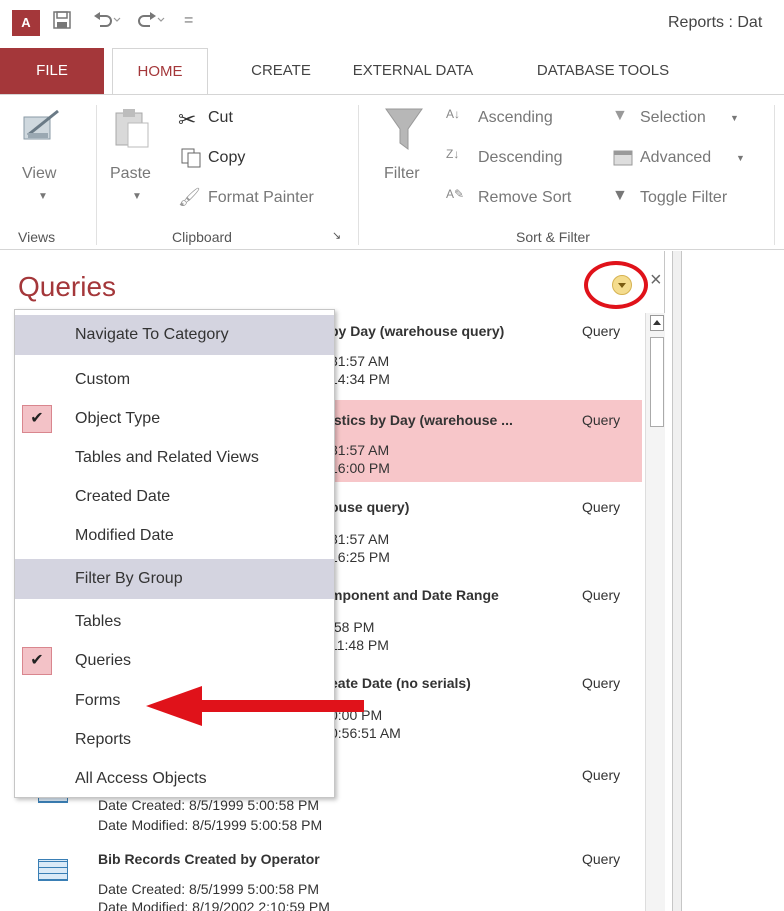 The width and height of the screenshot is (784, 911). What do you see at coordinates (715, 22) in the screenshot?
I see `window-title: Reports : Dat` at bounding box center [715, 22].